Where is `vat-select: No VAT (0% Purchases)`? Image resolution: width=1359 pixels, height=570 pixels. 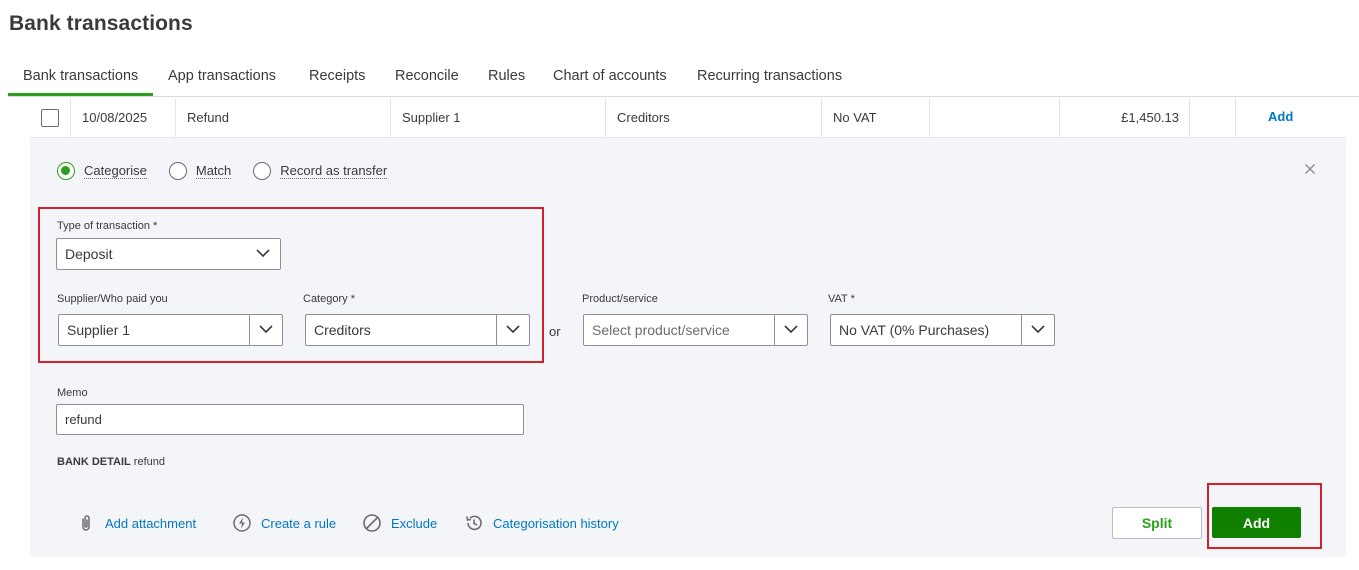 vat-select: No VAT (0% Purchases) is located at coordinates (942, 330).